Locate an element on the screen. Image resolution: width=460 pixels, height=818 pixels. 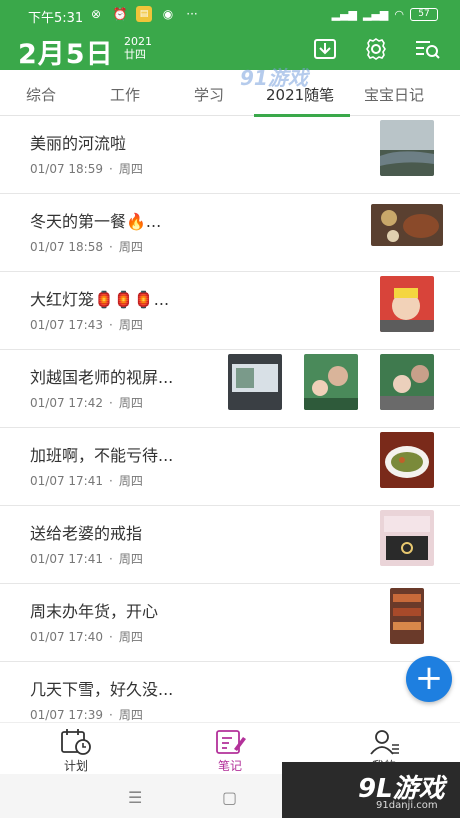
status-system-icons: ▂▄▆ ▂▄▆ ◠ 57 is located at coordinates (385, 14).